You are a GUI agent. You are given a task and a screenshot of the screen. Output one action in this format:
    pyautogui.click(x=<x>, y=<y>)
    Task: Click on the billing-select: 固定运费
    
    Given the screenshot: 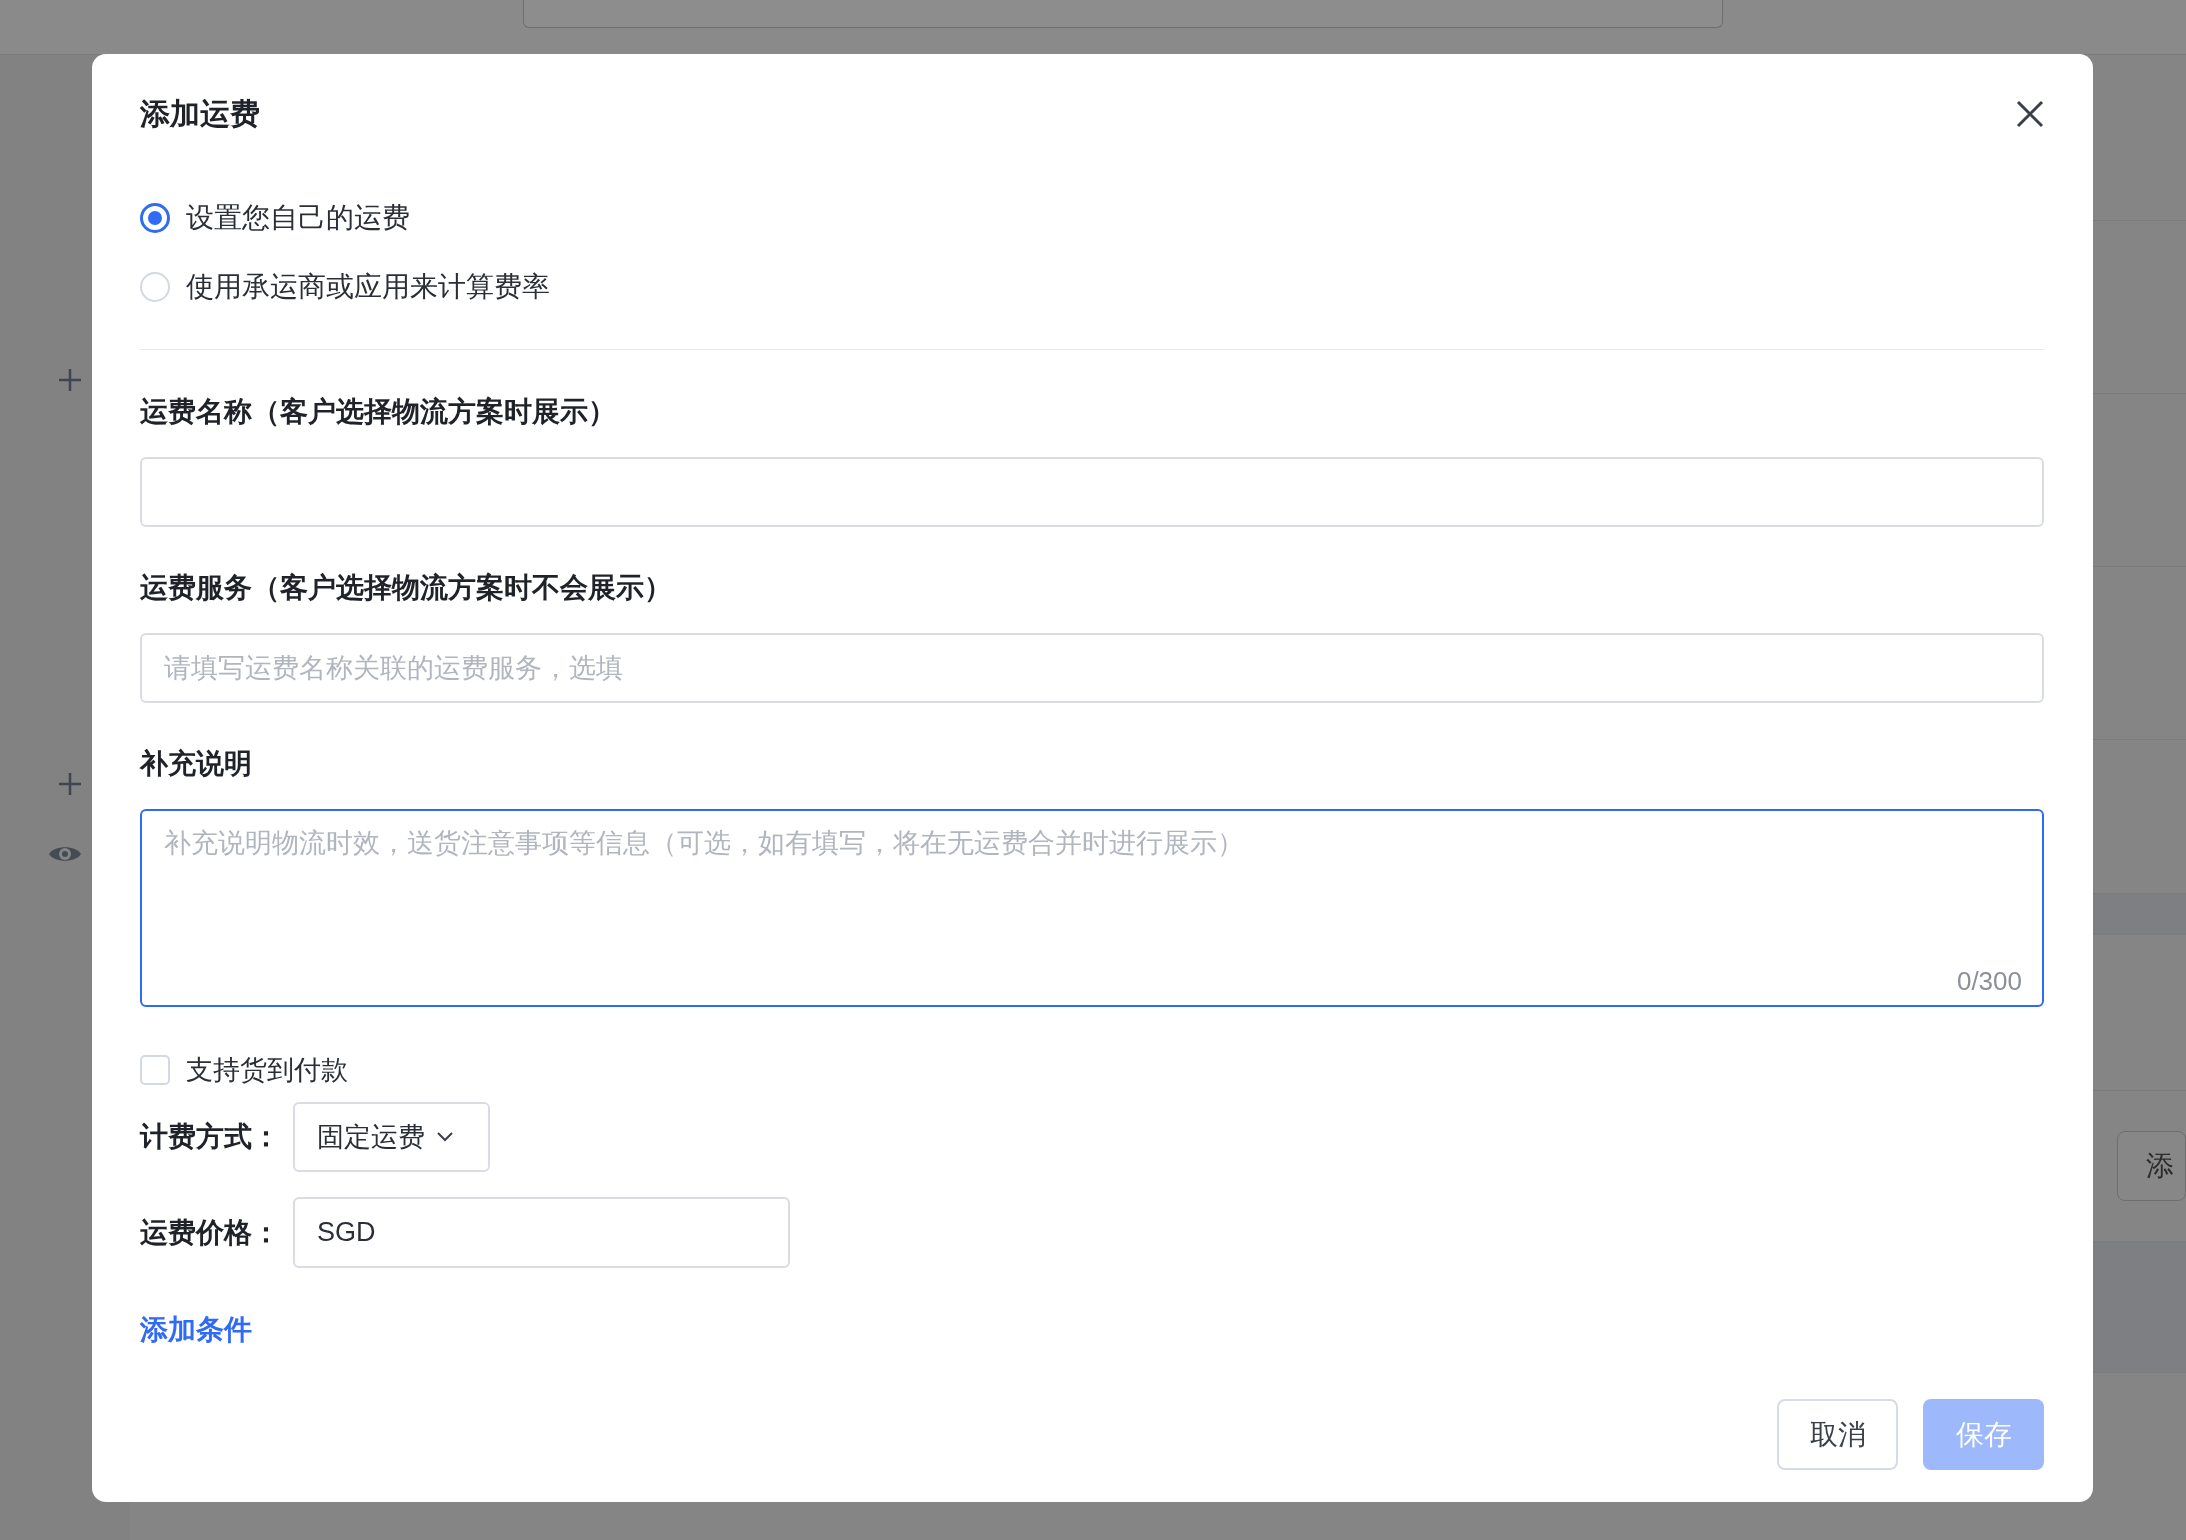 What is the action you would take?
    pyautogui.click(x=391, y=1137)
    